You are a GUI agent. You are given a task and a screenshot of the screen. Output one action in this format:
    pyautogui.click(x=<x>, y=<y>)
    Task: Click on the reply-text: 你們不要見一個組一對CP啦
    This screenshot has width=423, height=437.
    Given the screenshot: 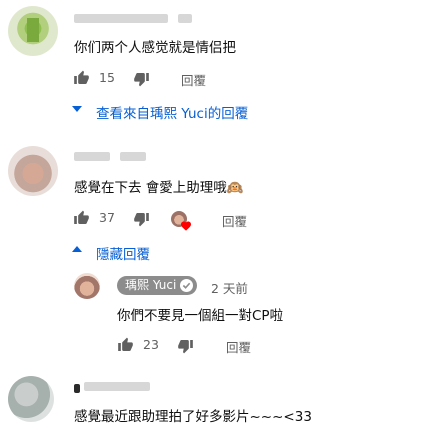 What is the action you would take?
    pyautogui.click(x=200, y=316)
    